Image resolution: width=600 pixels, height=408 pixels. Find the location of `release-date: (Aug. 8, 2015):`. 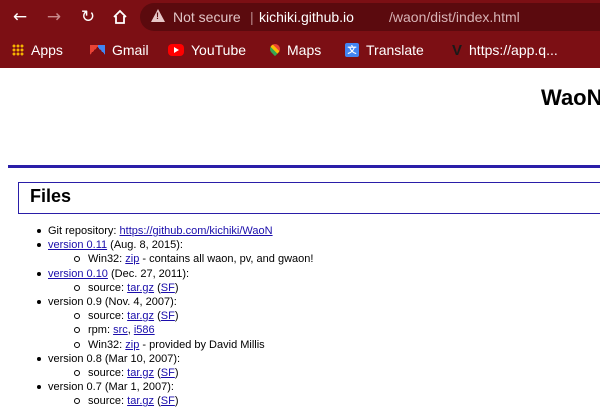

release-date: (Aug. 8, 2015): is located at coordinates (145, 245).